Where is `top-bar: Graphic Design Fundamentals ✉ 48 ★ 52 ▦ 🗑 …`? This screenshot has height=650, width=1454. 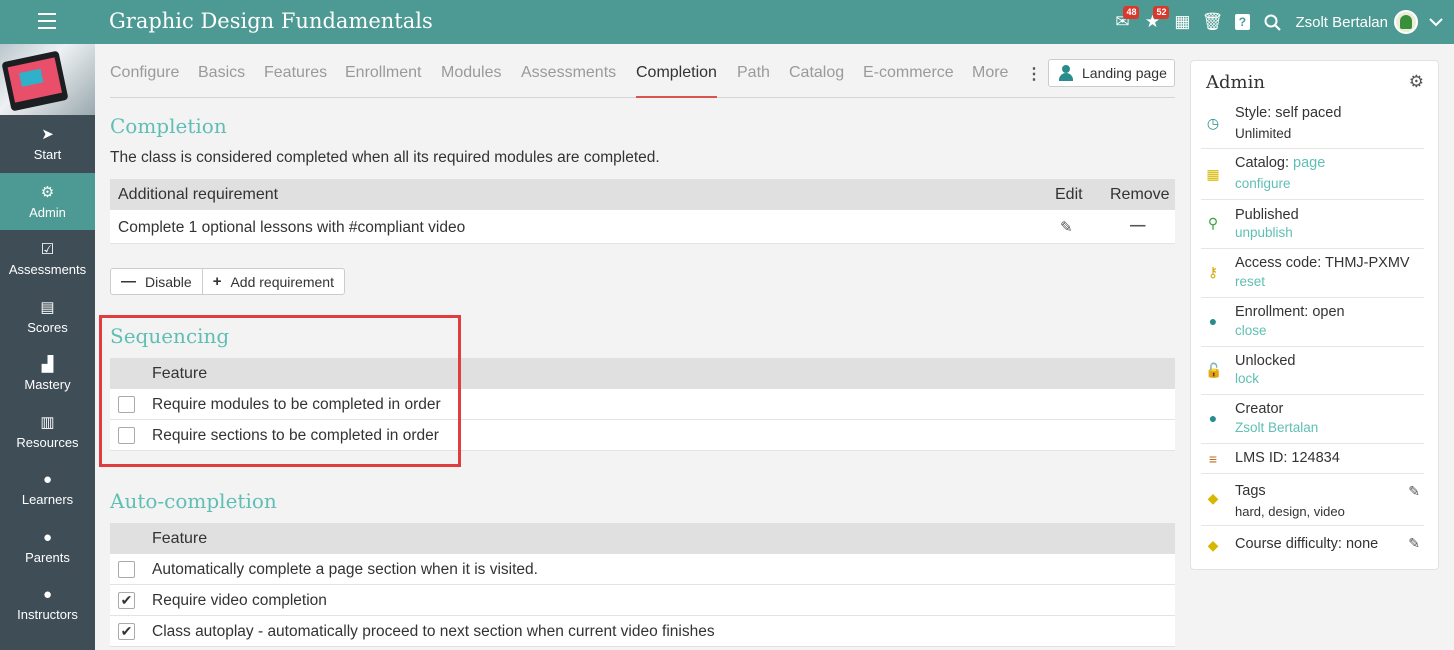
top-bar: Graphic Design Fundamentals ✉ 48 ★ 52 ▦ 🗑 … is located at coordinates (727, 22).